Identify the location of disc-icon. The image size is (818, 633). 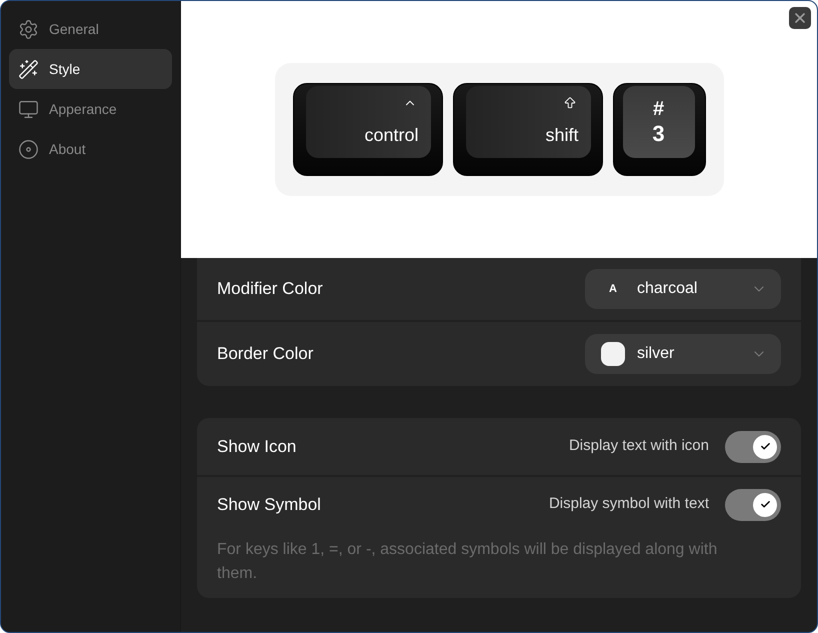
(28, 149).